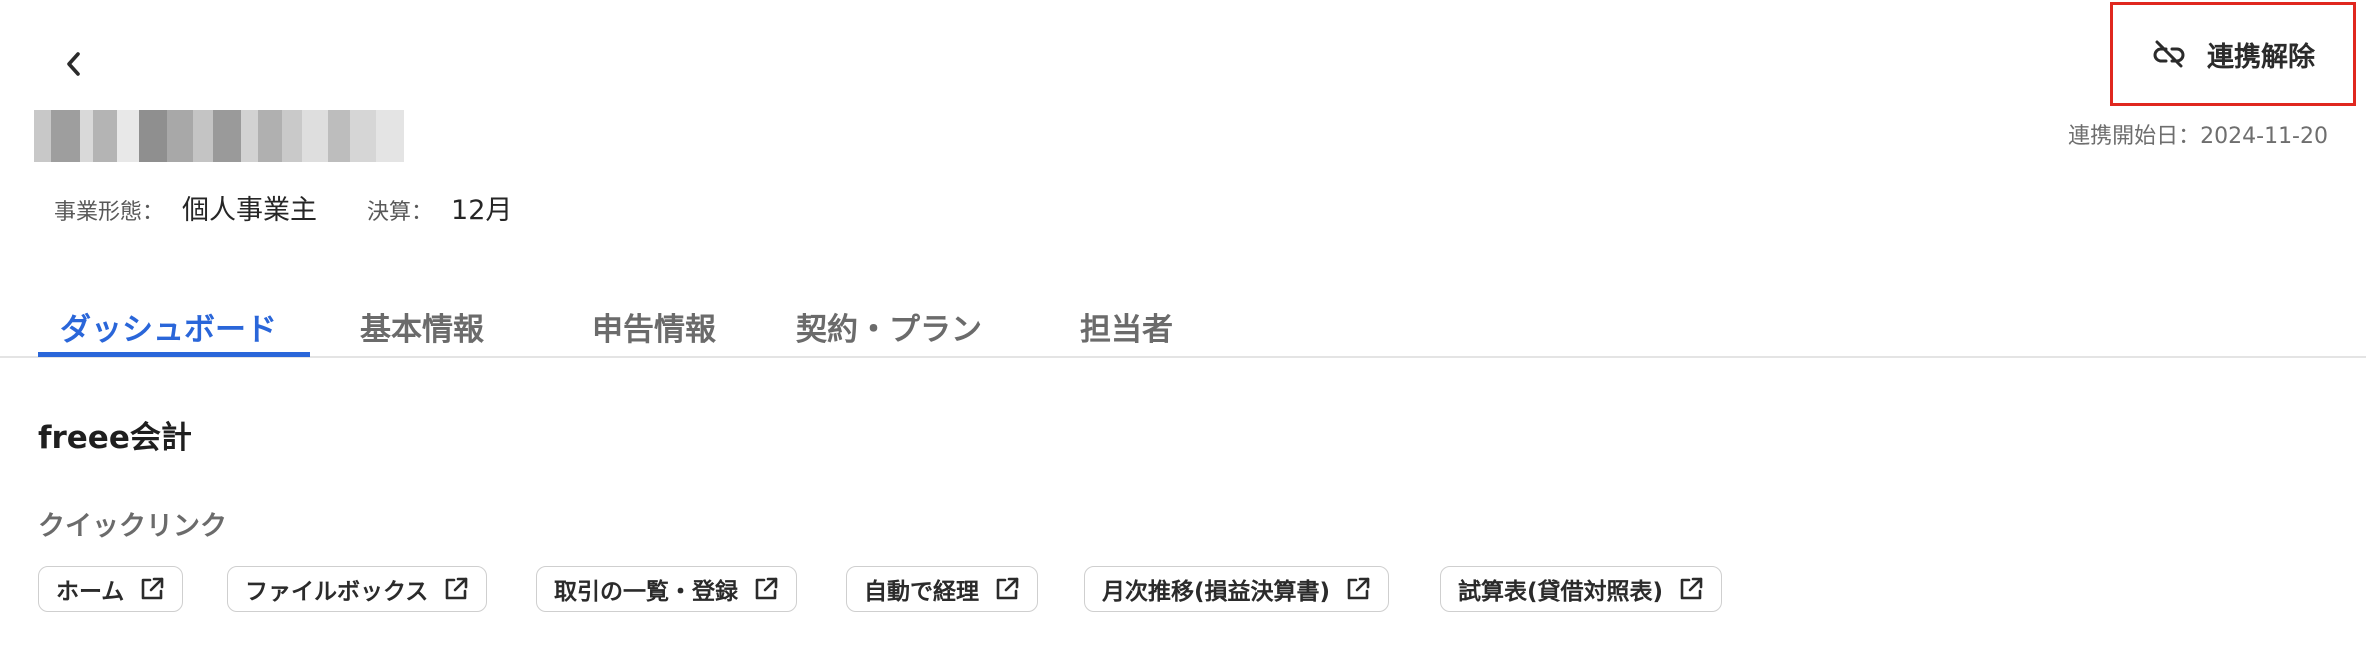 The height and width of the screenshot is (660, 2366). I want to click on unlink-label: 連携解除, so click(2261, 57).